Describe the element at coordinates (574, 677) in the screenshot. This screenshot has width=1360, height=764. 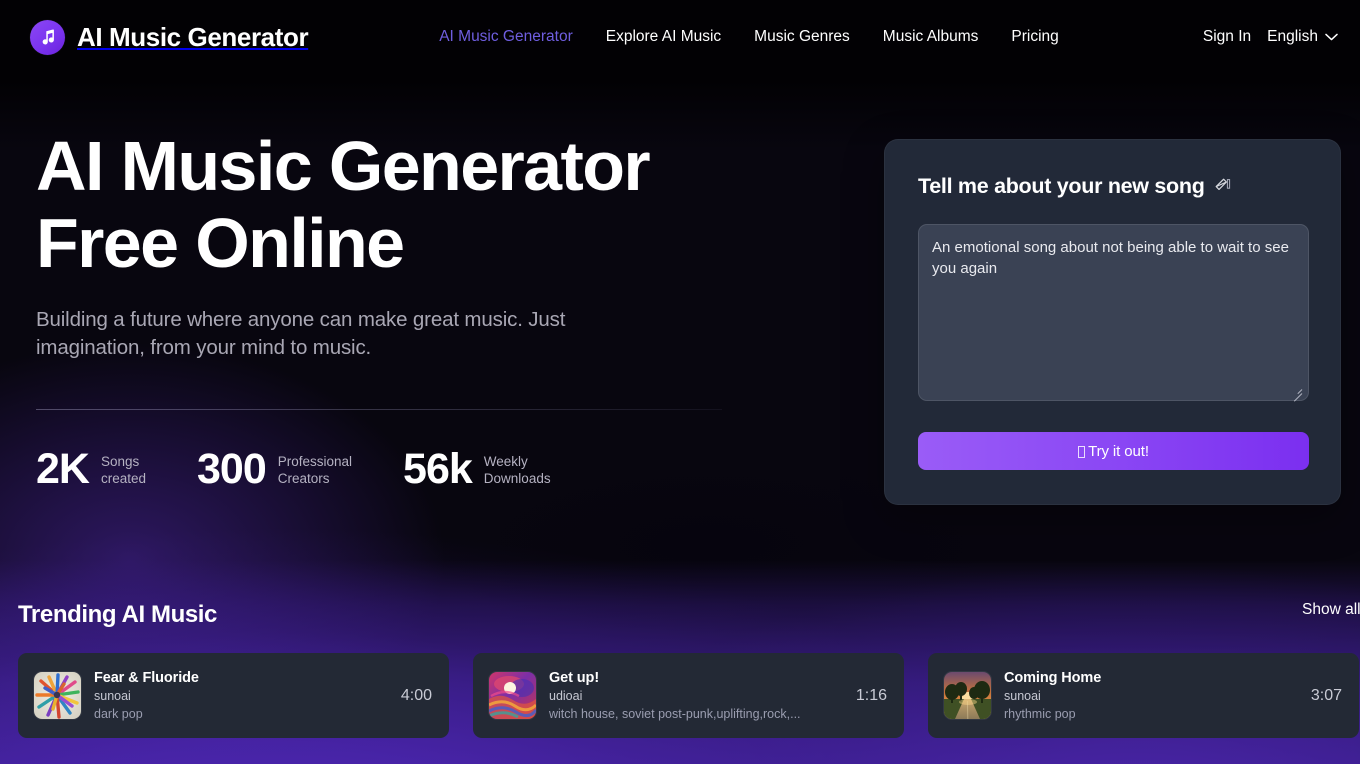
I see `track-title: Get up!` at that location.